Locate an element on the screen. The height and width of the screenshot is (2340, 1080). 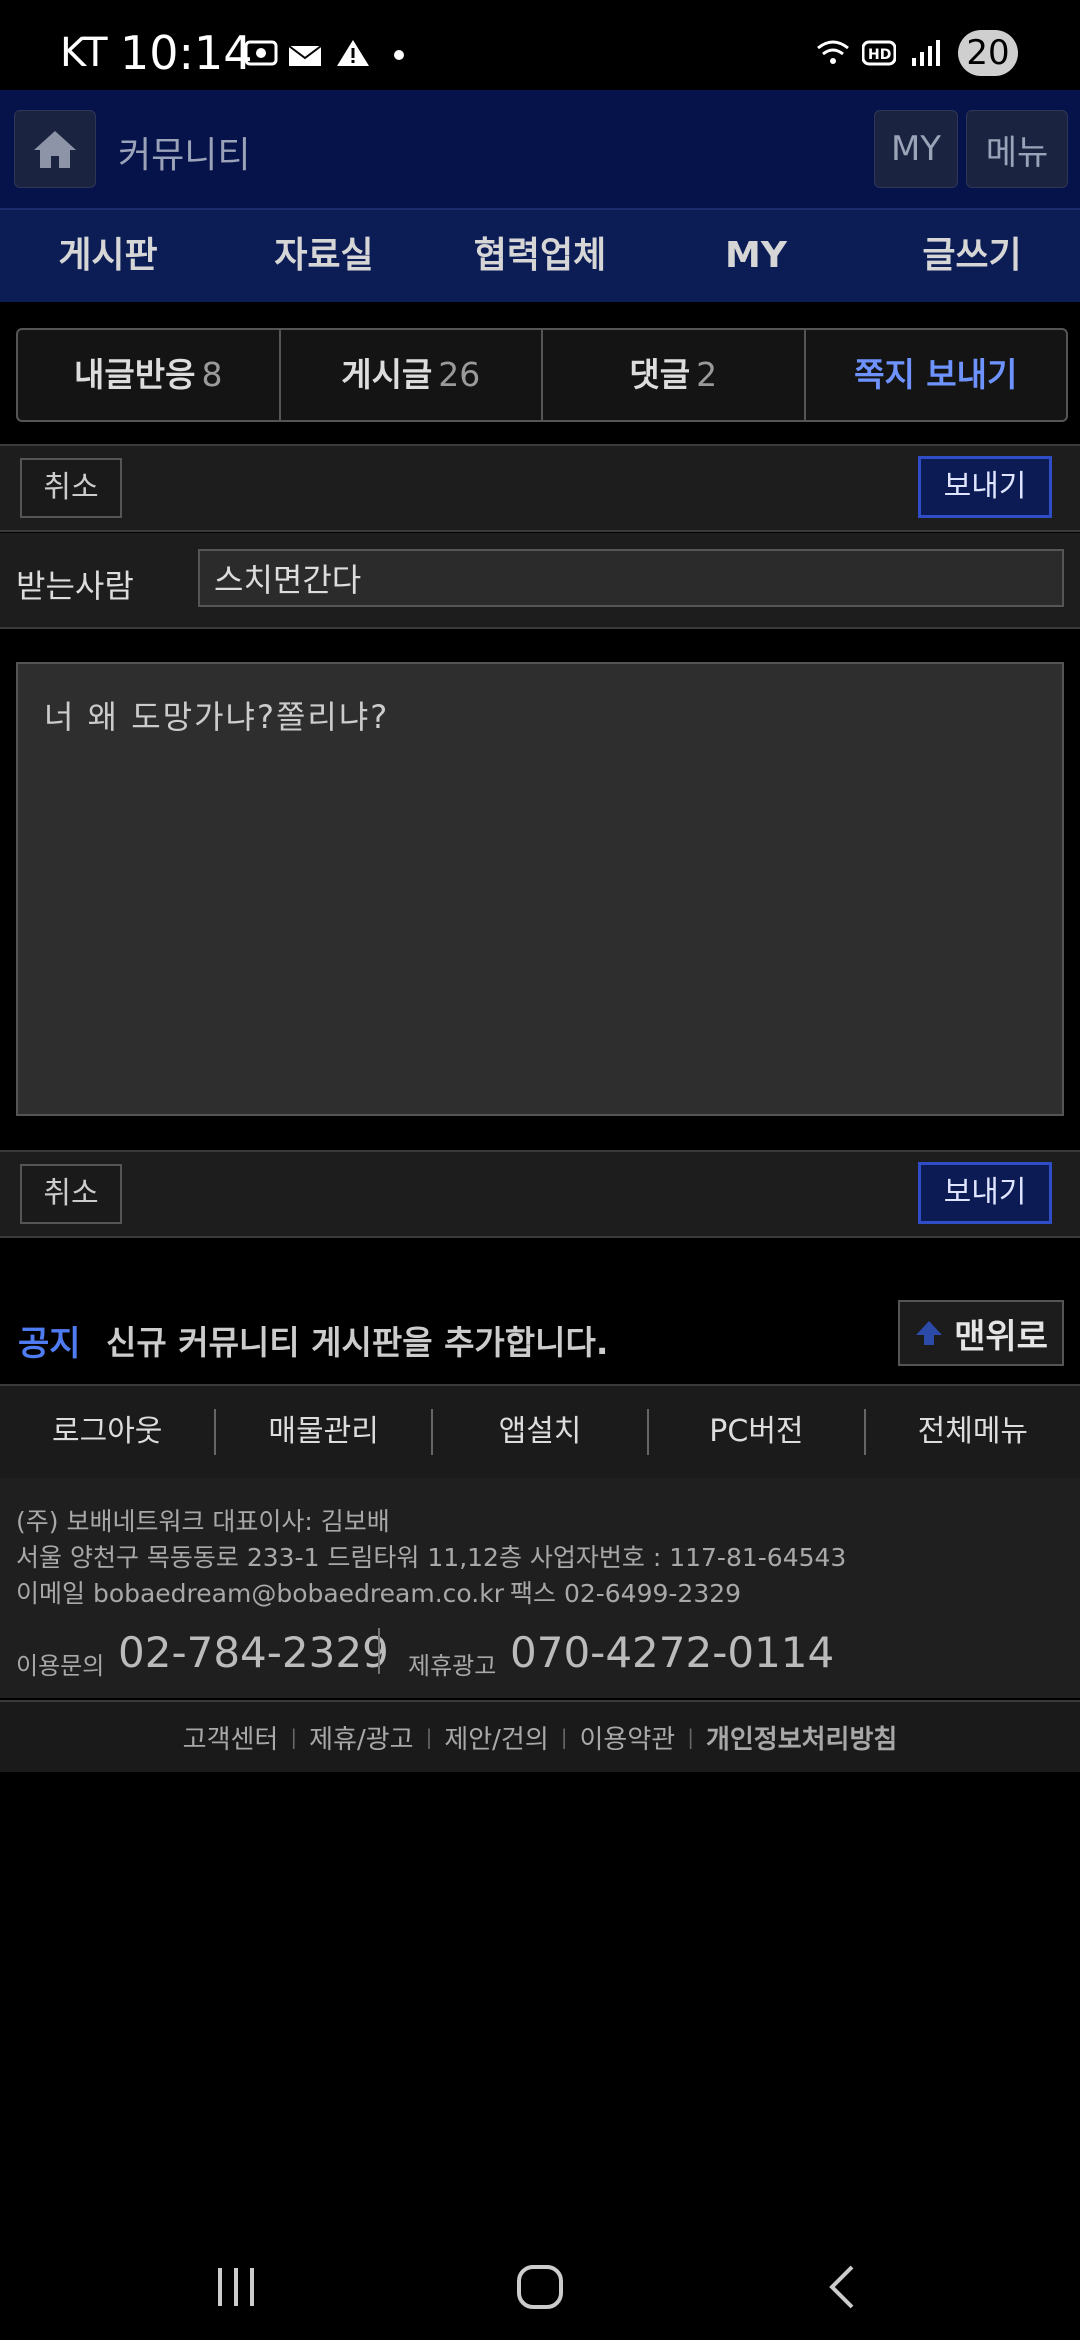
link-partnership: 제휴/광고 is located at coordinates (361, 1737).